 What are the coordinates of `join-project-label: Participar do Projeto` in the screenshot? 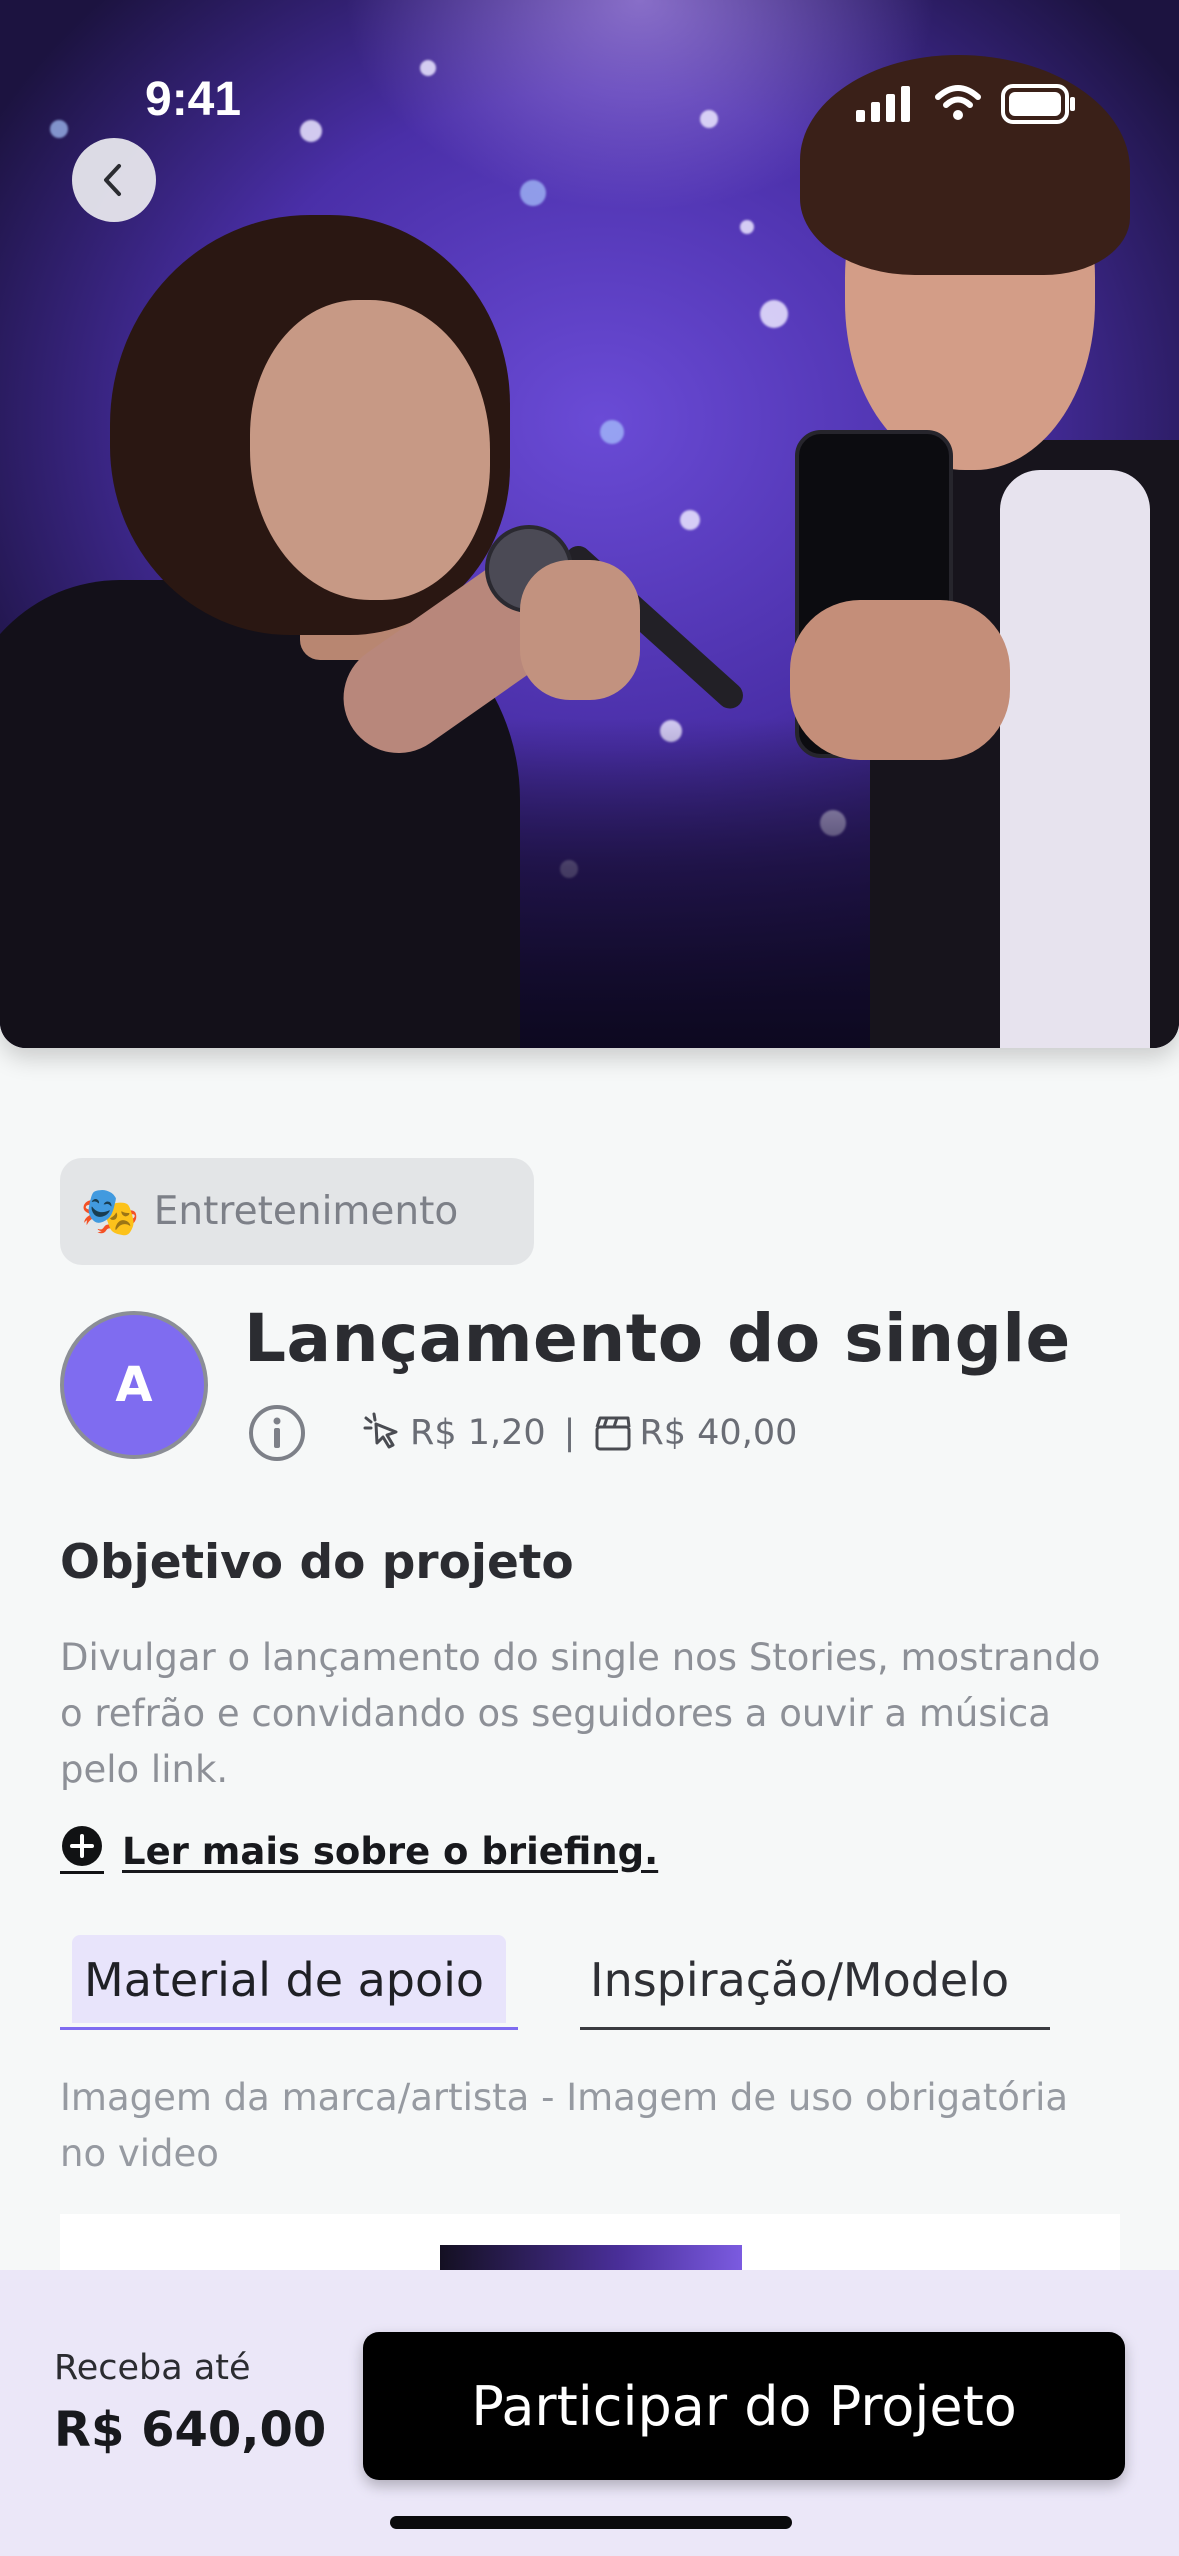 It's located at (744, 2406).